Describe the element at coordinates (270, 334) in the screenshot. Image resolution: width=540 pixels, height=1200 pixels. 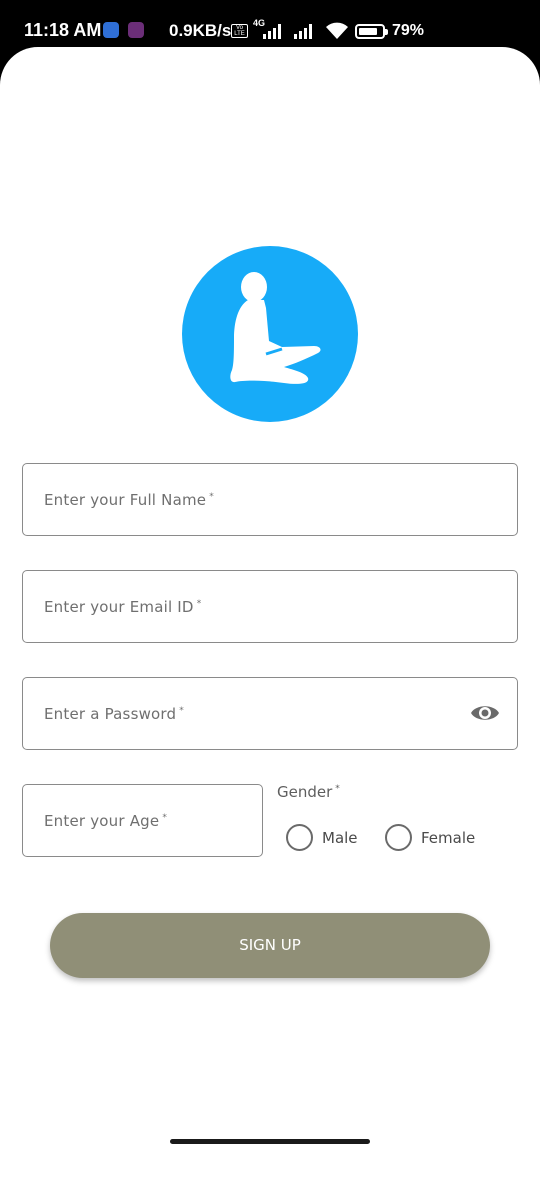
I see `meditation-figure-icon` at that location.